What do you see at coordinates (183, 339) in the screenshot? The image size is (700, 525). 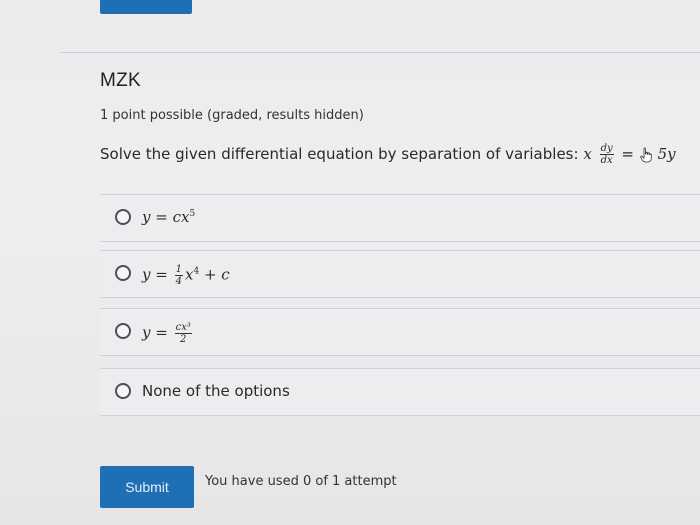 I see `fraction-denominator: 2` at bounding box center [183, 339].